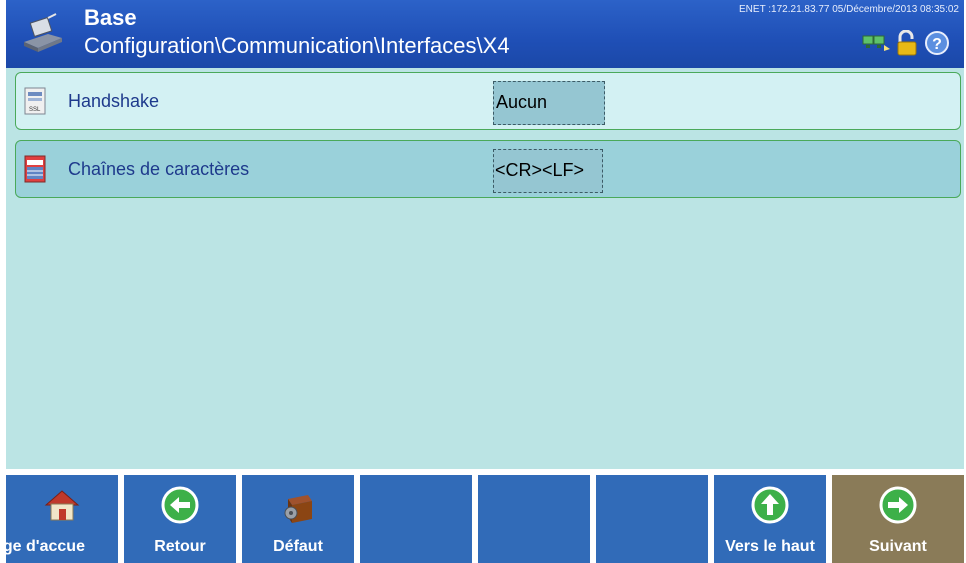 This screenshot has width=966, height=563. Describe the element at coordinates (876, 43) in the screenshot. I see `network-icon` at that location.